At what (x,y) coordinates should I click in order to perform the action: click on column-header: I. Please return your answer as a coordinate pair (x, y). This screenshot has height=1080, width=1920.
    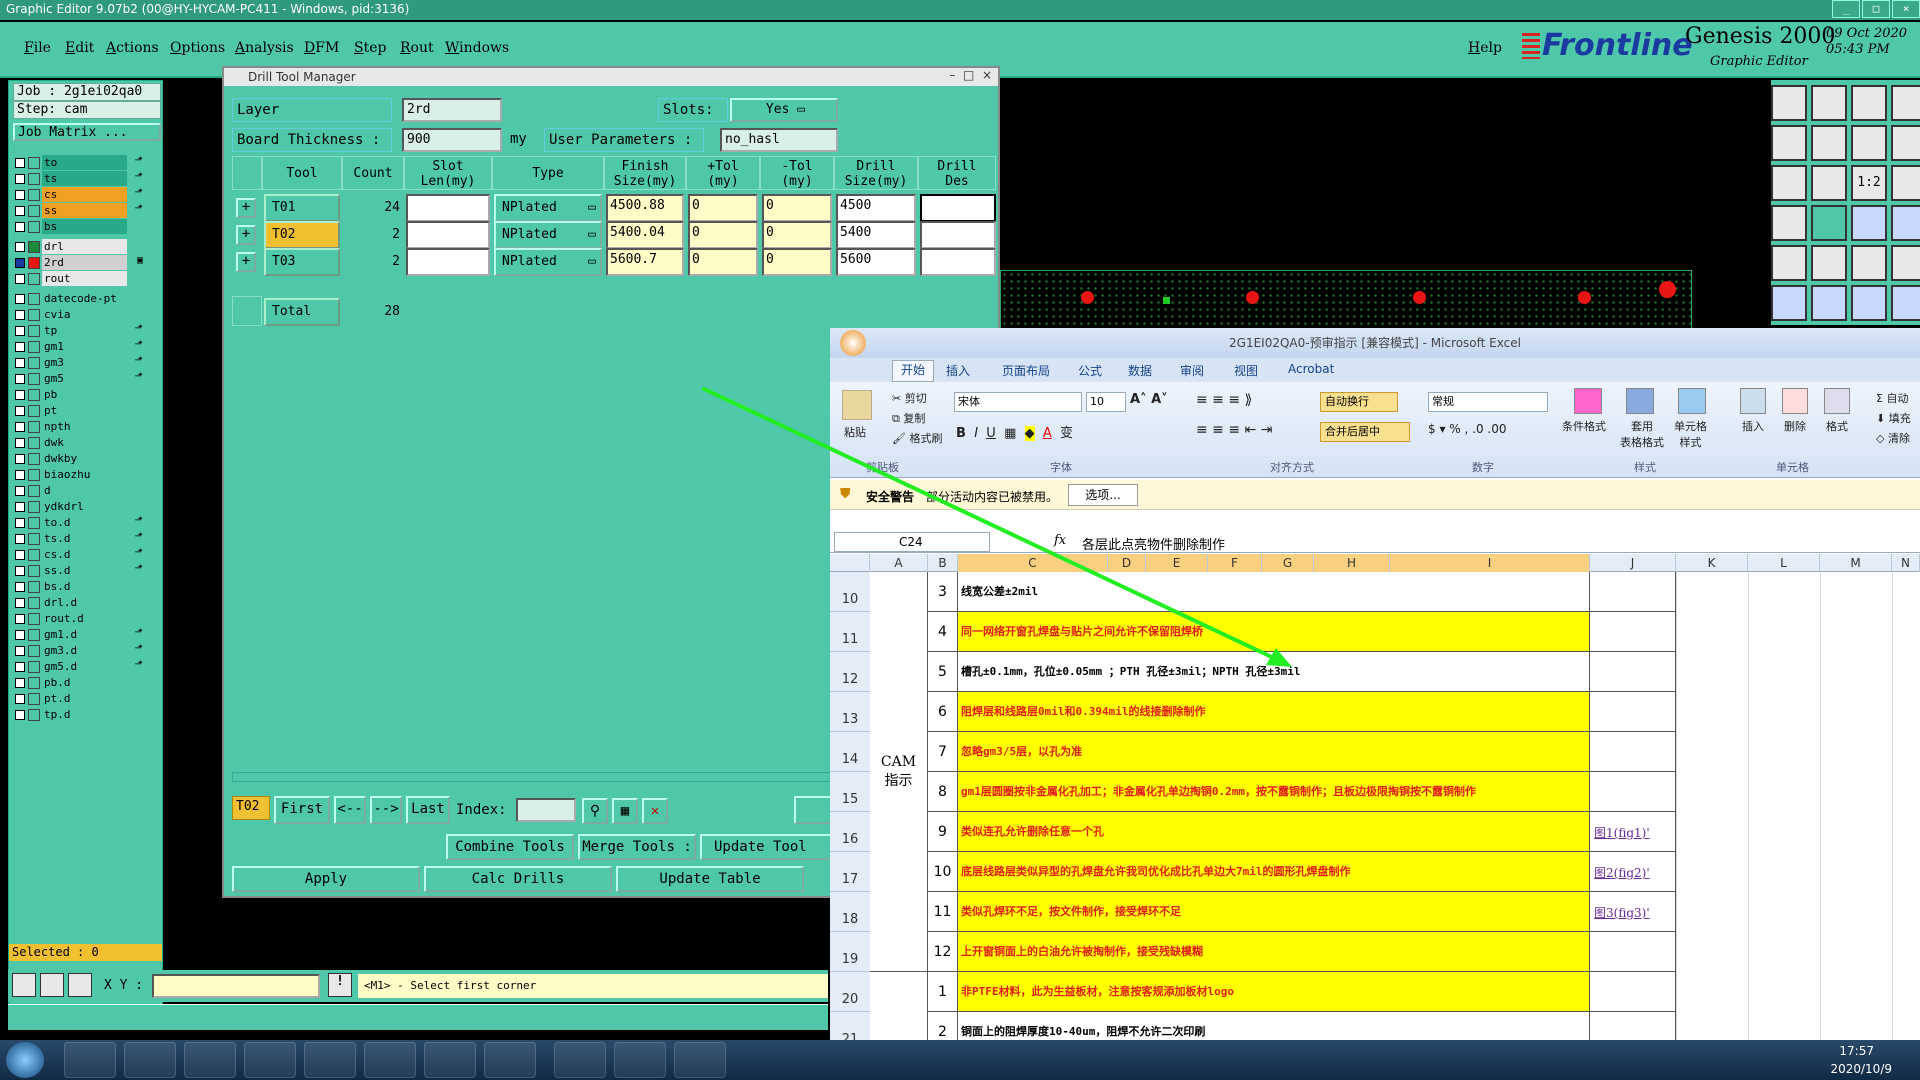
    Looking at the image, I should click on (1490, 563).